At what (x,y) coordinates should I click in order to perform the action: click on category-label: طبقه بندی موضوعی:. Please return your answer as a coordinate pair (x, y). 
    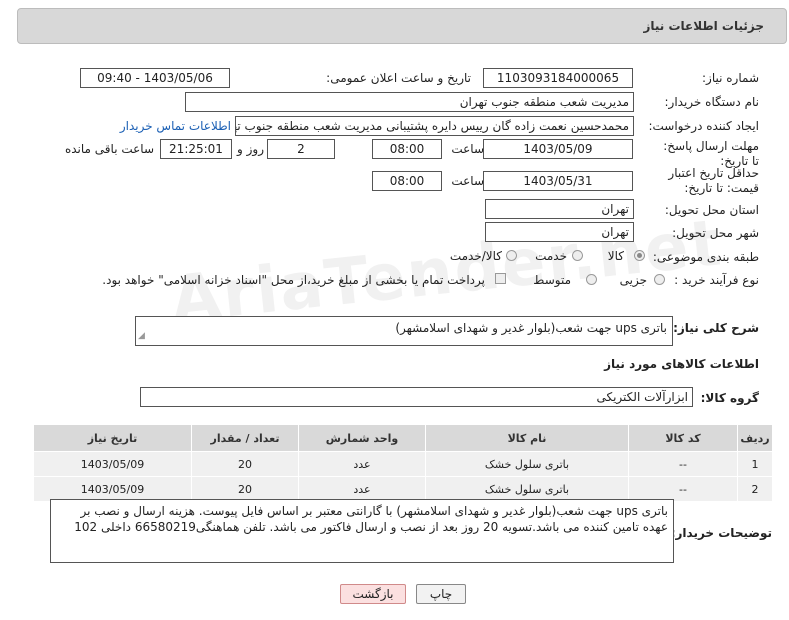
    Looking at the image, I should click on (705, 257).